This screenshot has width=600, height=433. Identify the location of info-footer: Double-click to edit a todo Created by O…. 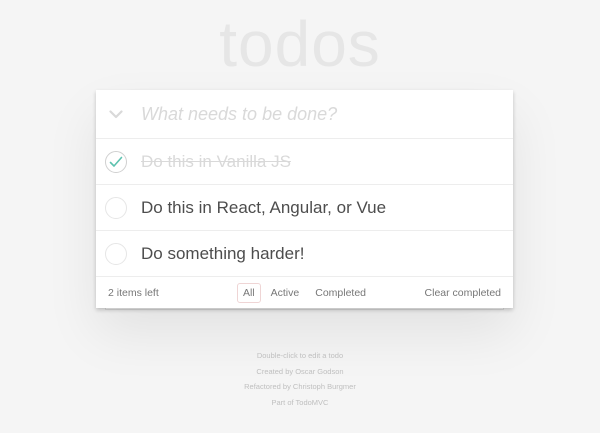
(300, 379).